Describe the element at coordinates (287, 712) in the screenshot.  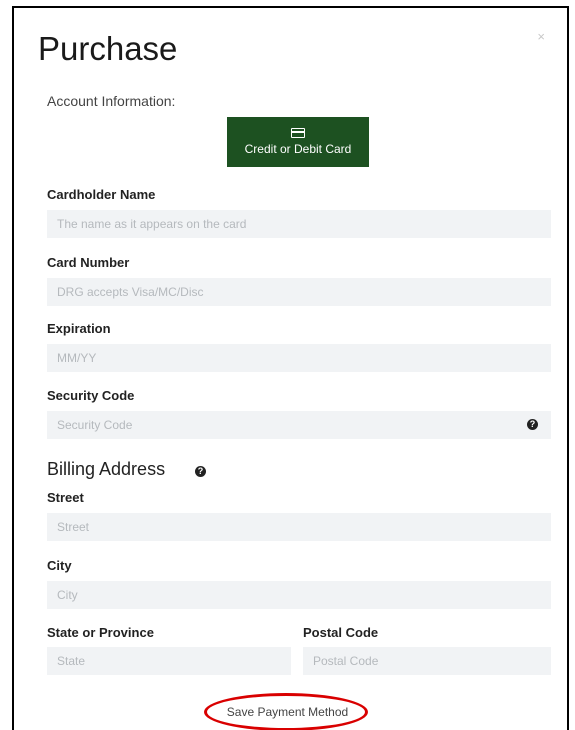
I see `save-payment-method-link: Save Payment Method` at that location.